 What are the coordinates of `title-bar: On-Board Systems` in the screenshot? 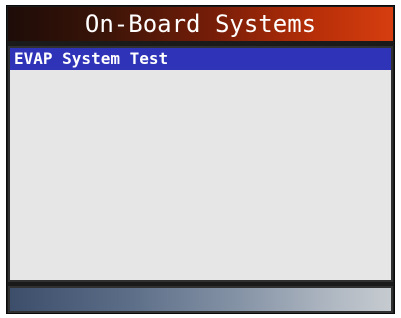 It's located at (200, 24).